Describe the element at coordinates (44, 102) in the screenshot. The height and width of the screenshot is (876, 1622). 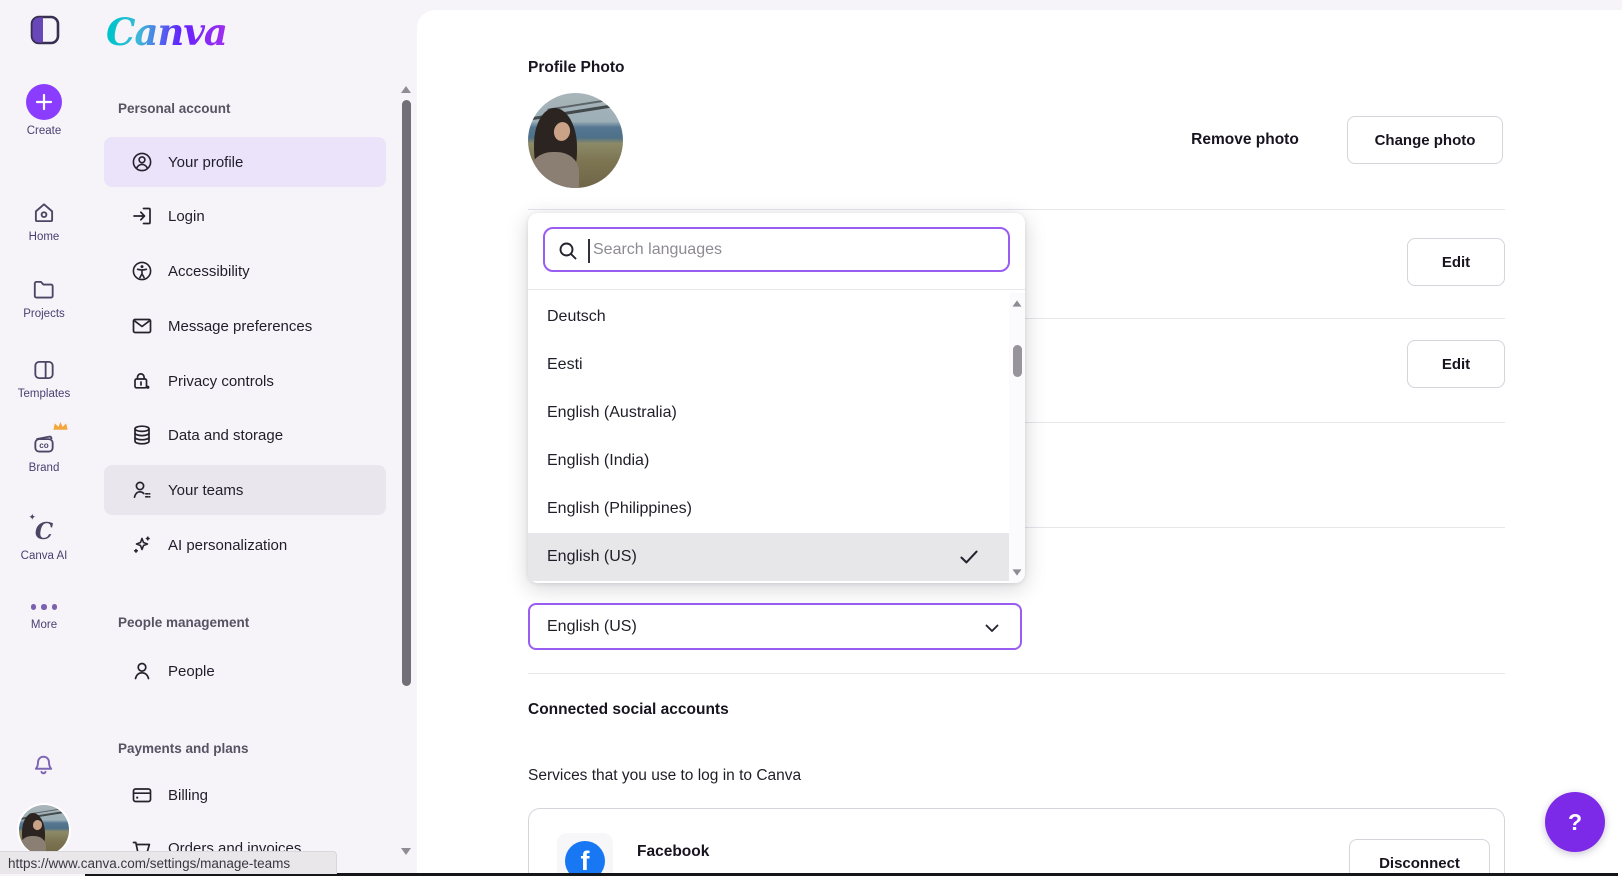
I see `plus-icon` at that location.